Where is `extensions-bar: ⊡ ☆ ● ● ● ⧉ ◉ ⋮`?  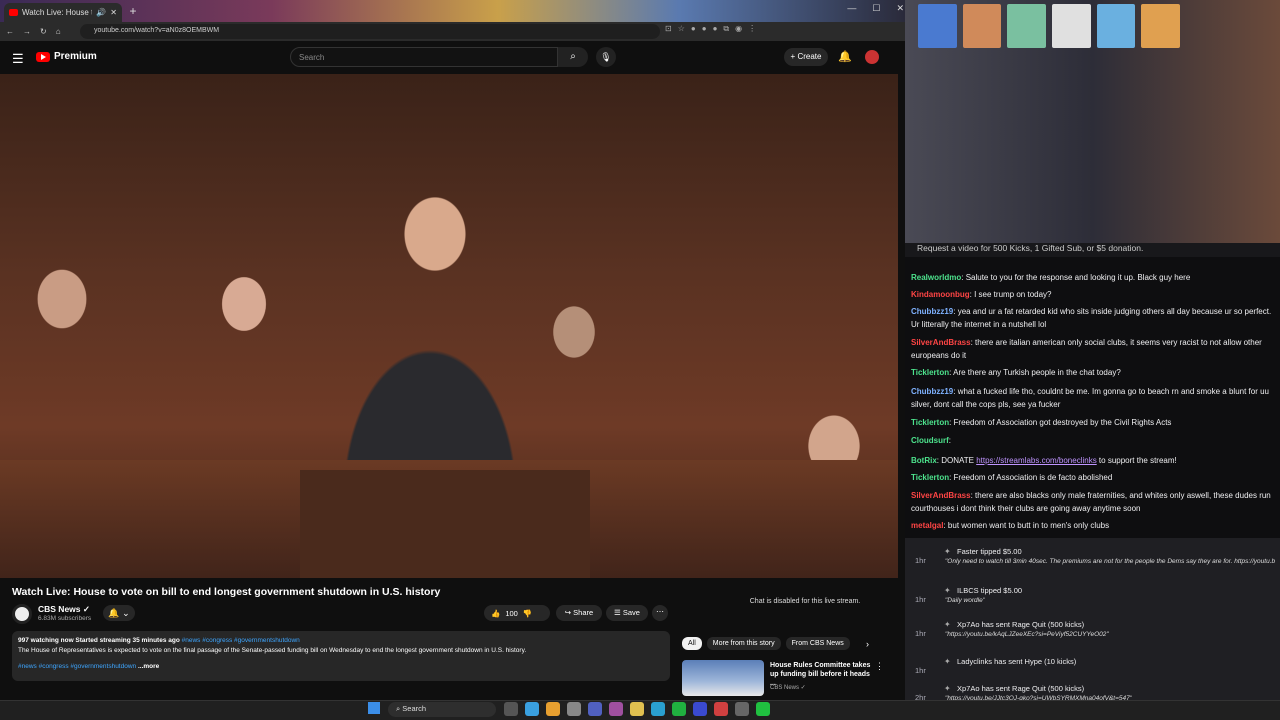
extensions-bar: ⊡ ☆ ● ● ● ⧉ ◉ ⋮ is located at coordinates (710, 29).